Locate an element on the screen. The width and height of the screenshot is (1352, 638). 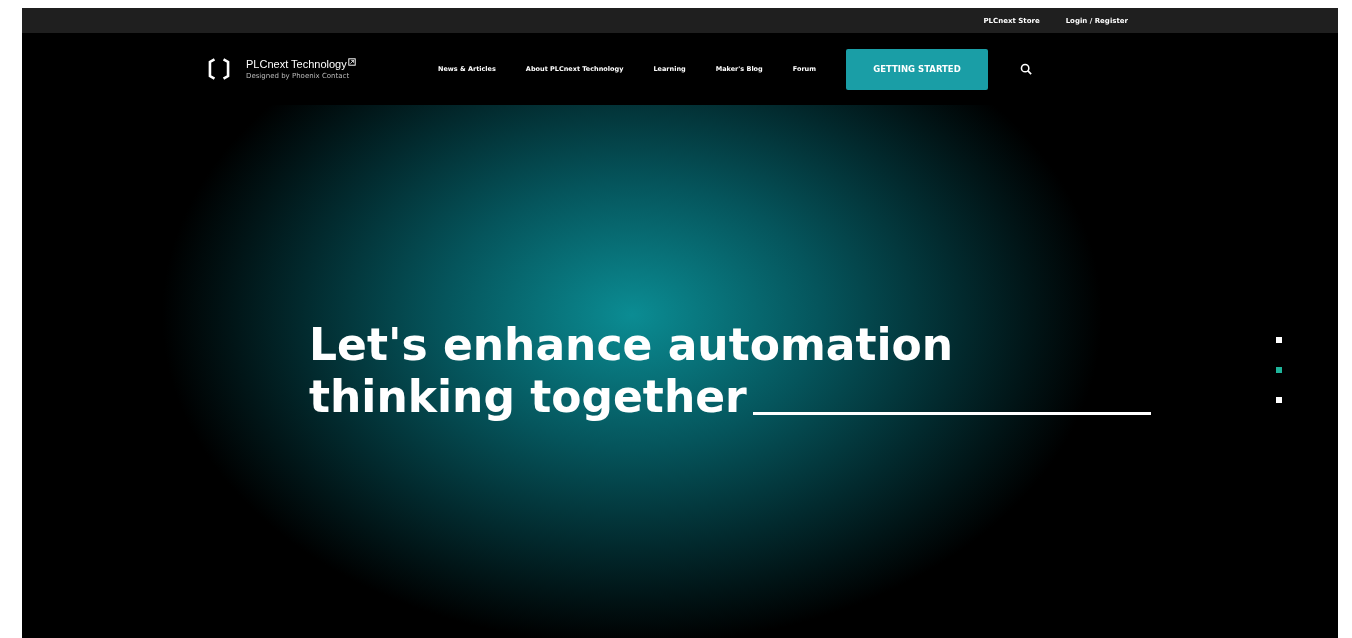
logo-name: PLCnext Technology is located at coordinates (296, 64).